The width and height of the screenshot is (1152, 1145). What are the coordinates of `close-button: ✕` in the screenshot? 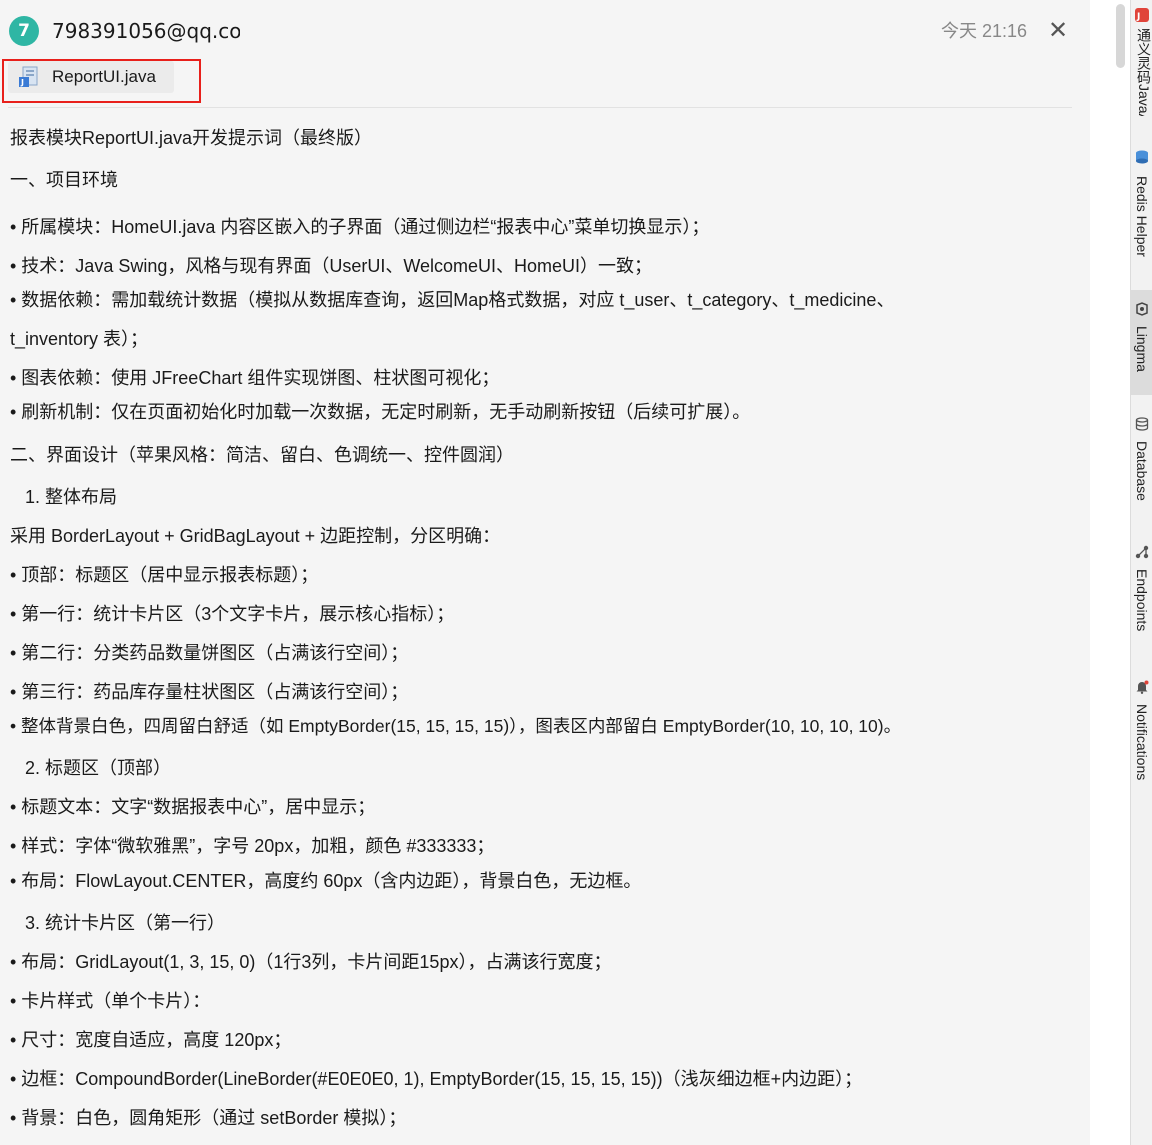 It's located at (1058, 30).